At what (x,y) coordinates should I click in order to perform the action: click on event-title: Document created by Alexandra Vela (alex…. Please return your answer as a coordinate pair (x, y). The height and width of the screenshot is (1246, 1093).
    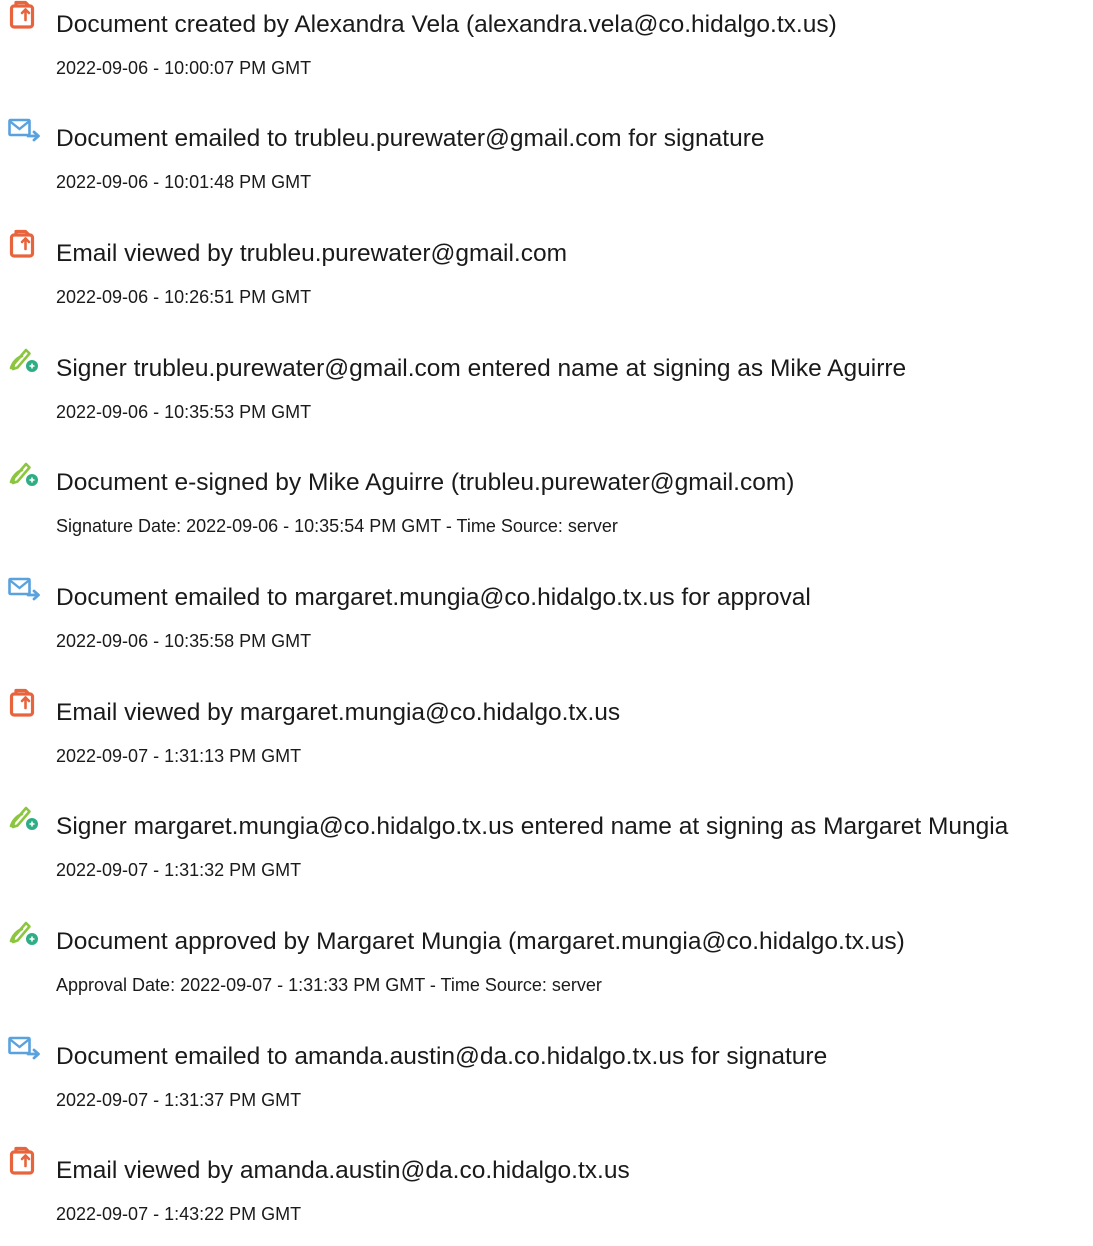
    Looking at the image, I should click on (446, 24).